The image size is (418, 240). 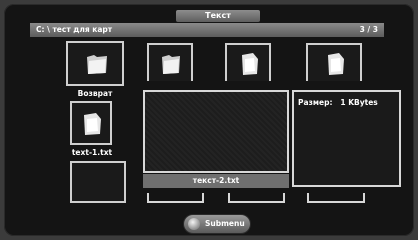 What do you see at coordinates (194, 224) in the screenshot?
I see `remote-button-icon` at bounding box center [194, 224].